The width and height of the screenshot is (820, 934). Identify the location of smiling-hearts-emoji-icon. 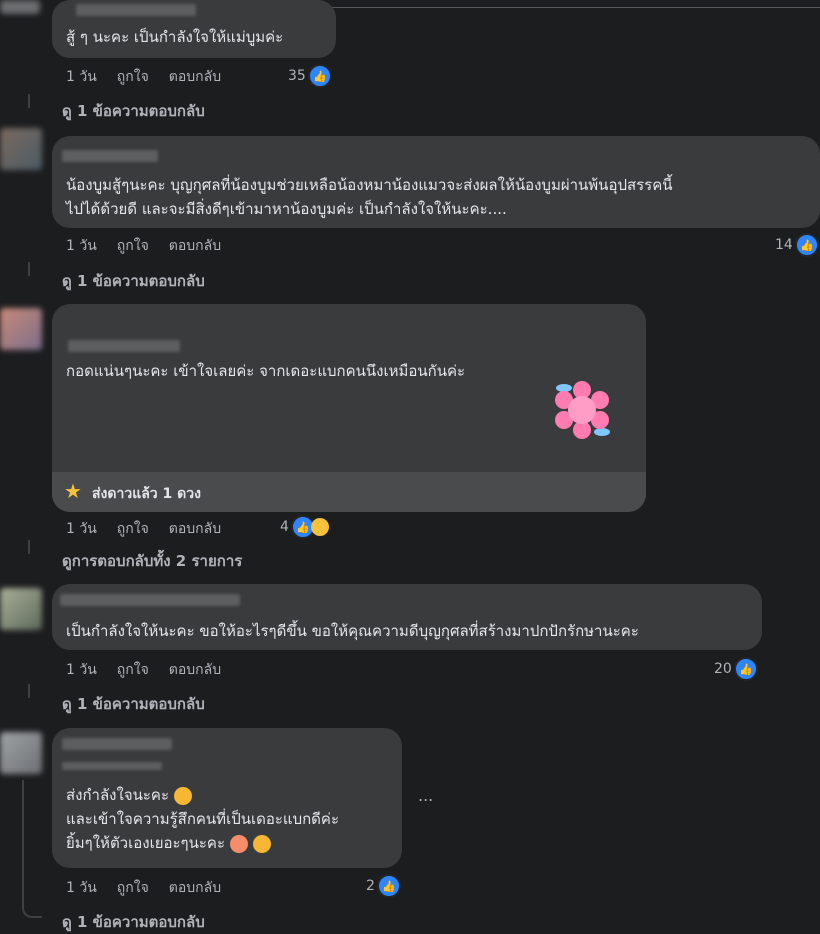
(238, 843).